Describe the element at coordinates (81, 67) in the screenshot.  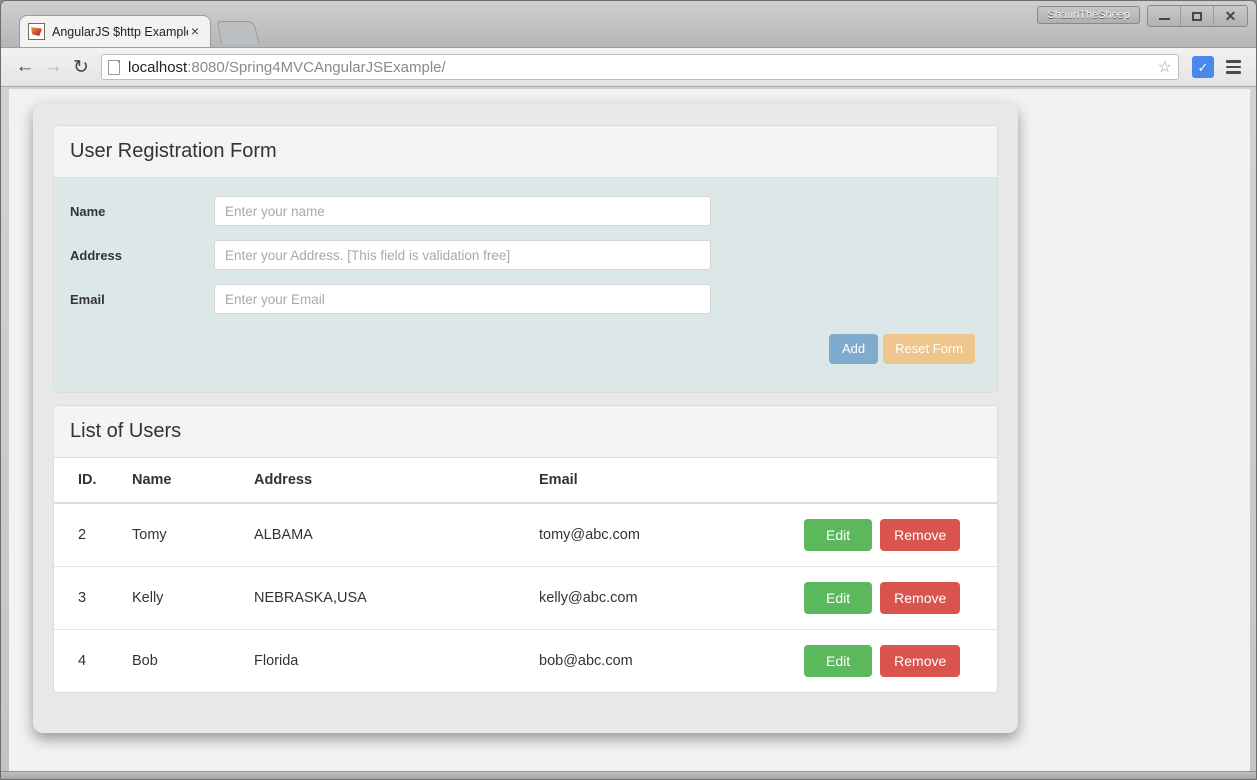
I see `reload-button: ↻` at that location.